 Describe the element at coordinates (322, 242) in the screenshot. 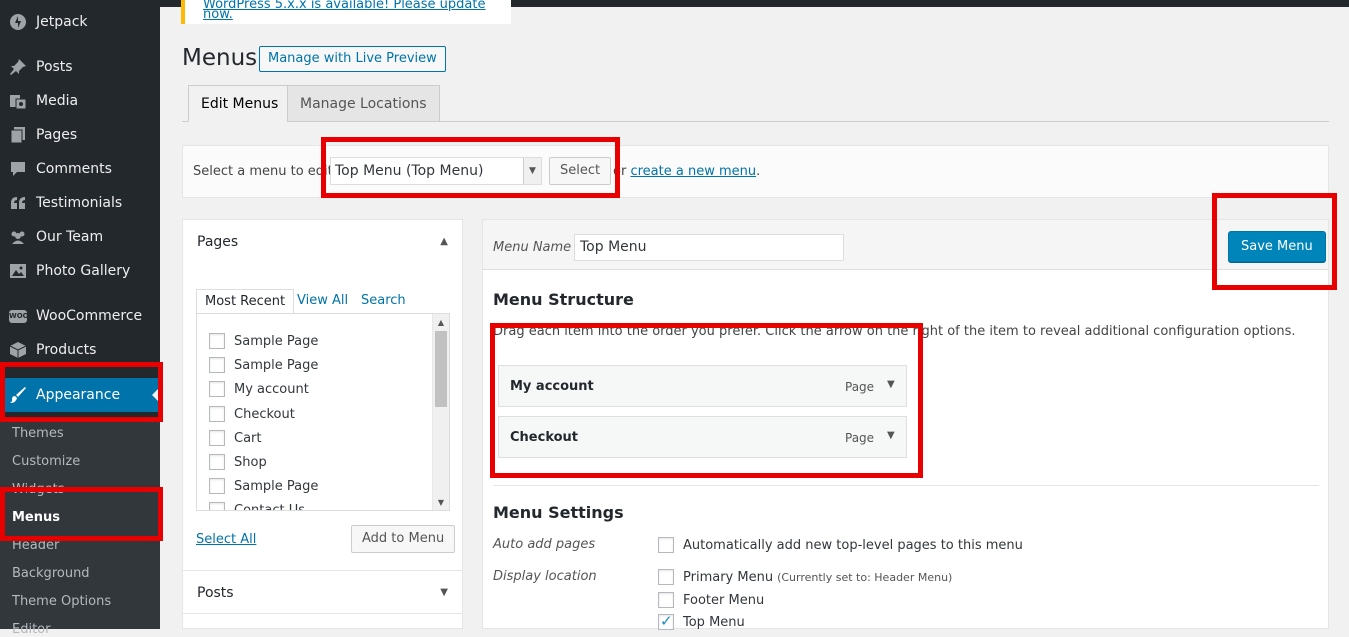

I see `pages-box-header: Pages ▲` at that location.